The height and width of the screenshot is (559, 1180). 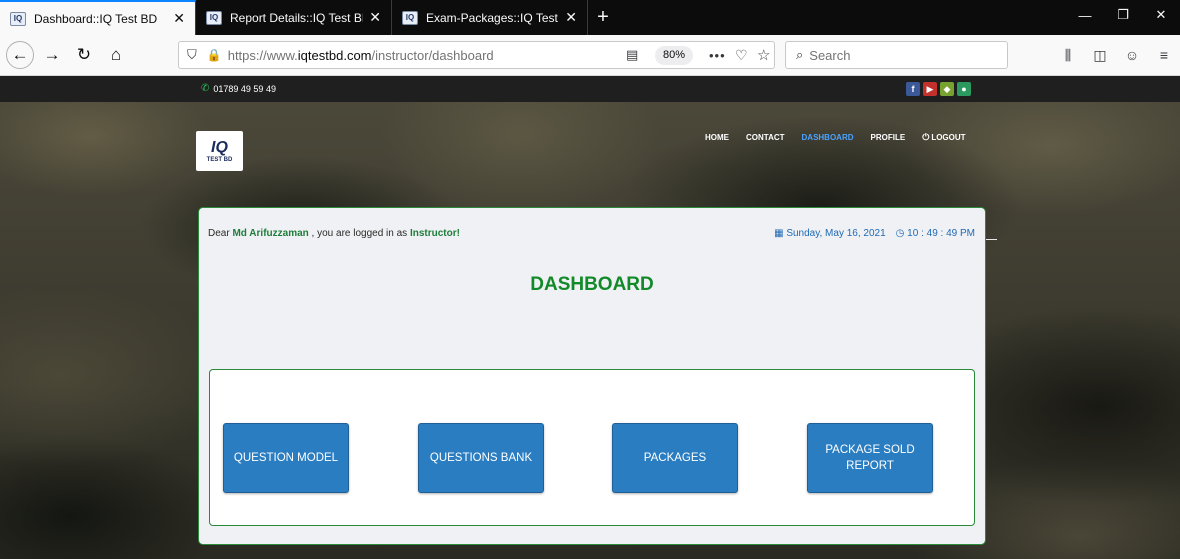 I want to click on tab-exam-packages: IQ Exam-Packages::IQ Test BD ✕, so click(x=490, y=17).